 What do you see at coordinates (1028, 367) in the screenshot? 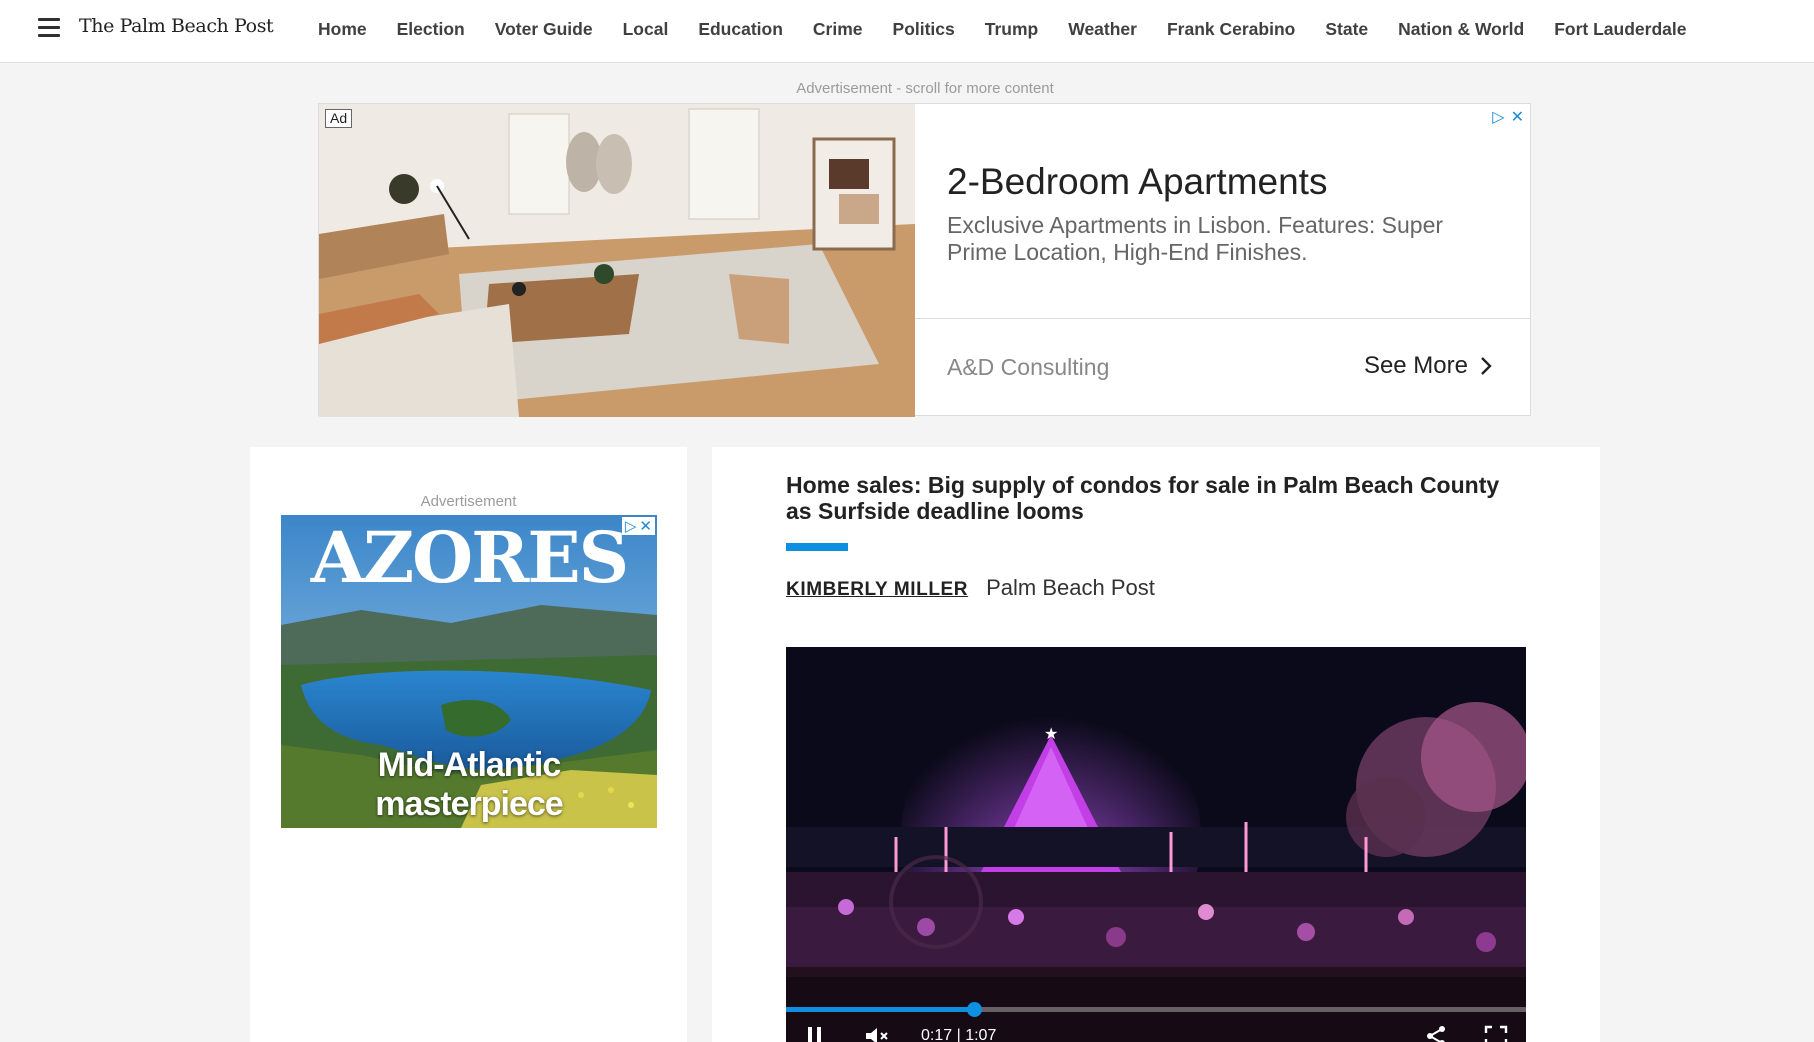
I see `banner-ad-advertiser: A&D Consulting` at bounding box center [1028, 367].